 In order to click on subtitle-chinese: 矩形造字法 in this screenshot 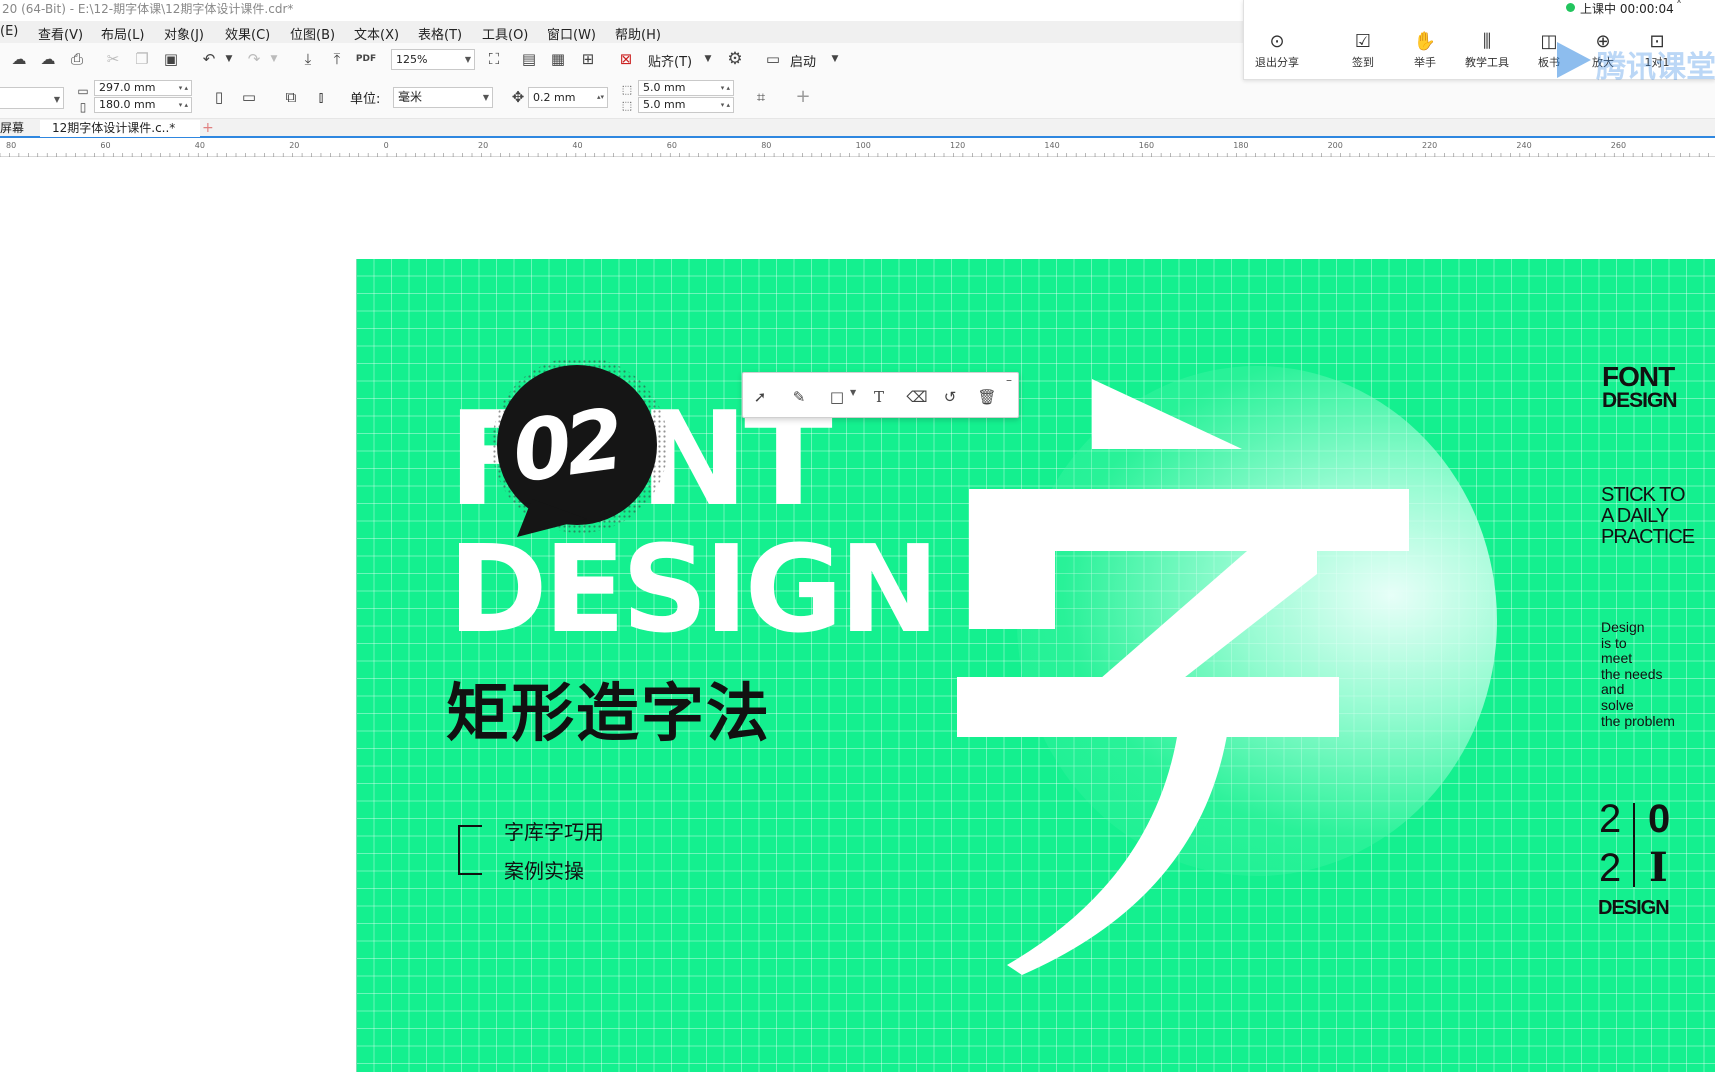, I will do `click(608, 713)`.